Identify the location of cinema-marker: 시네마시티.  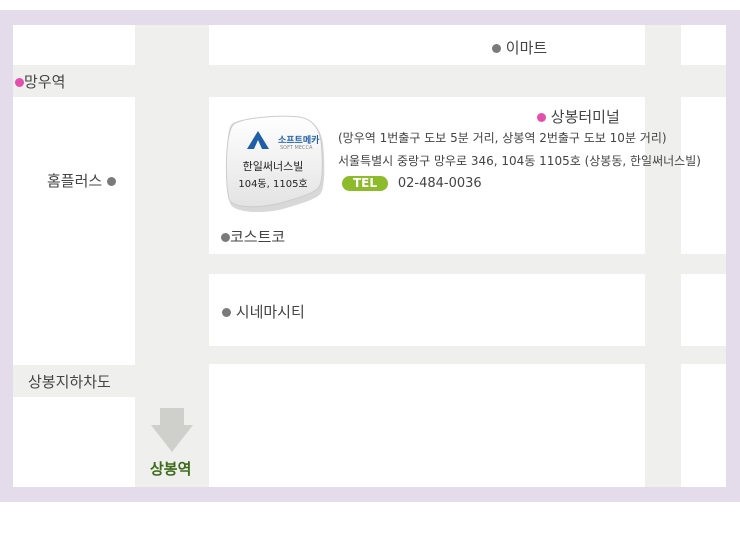
(263, 311).